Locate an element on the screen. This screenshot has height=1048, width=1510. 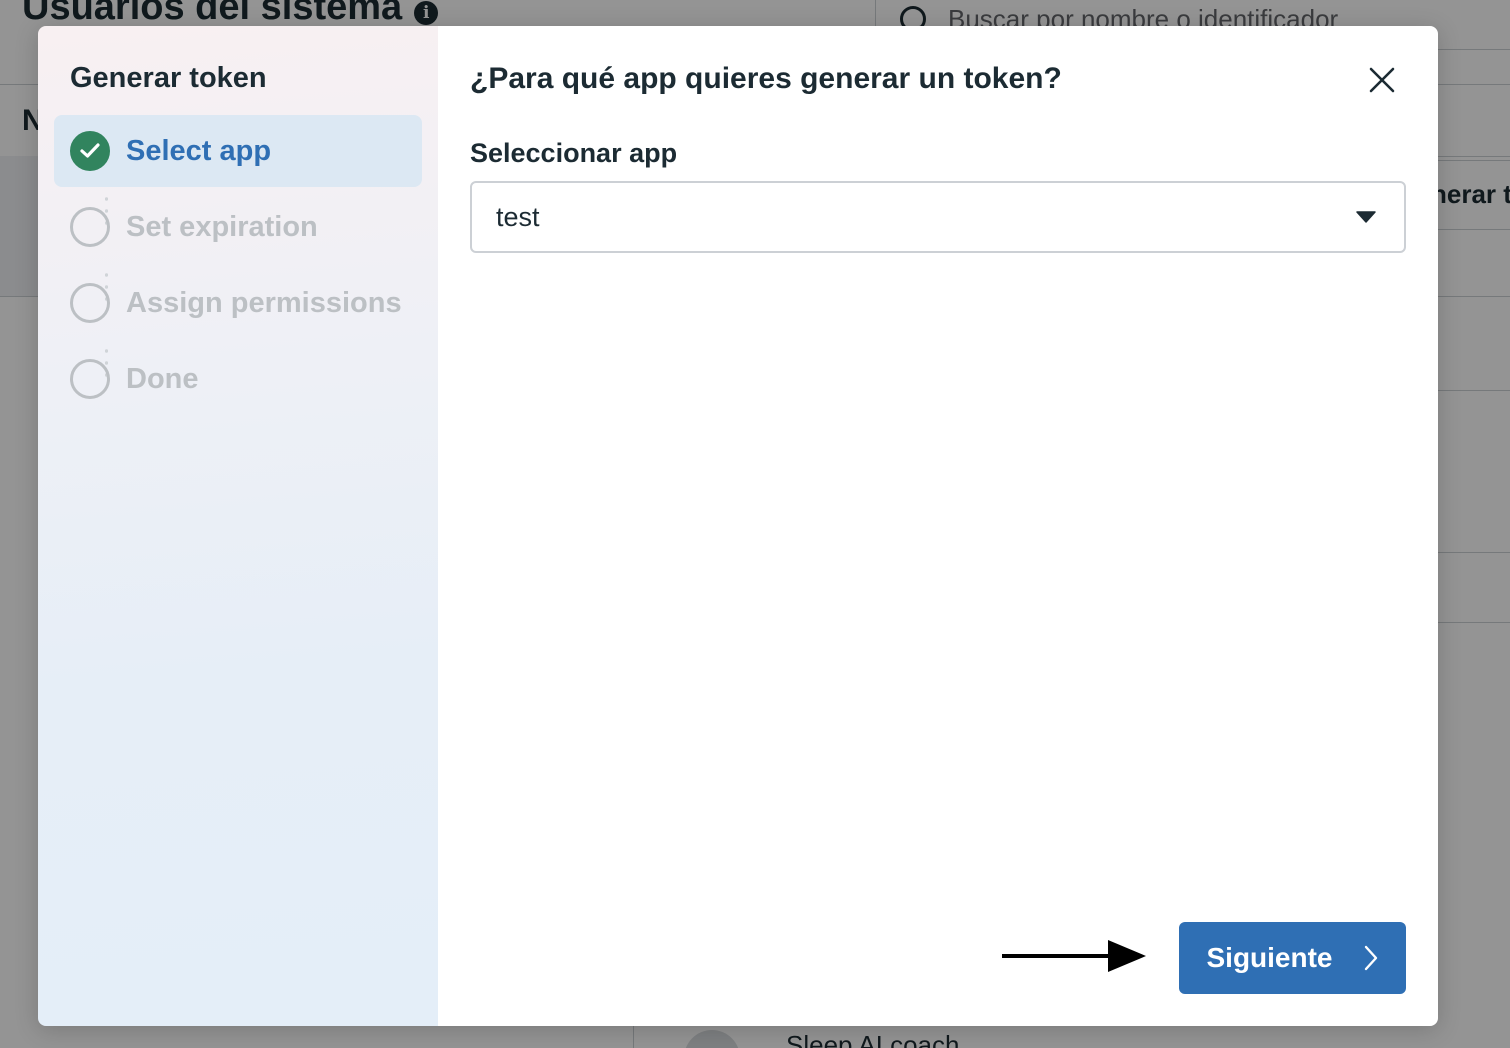
next-button: Siguiente is located at coordinates (1292, 958).